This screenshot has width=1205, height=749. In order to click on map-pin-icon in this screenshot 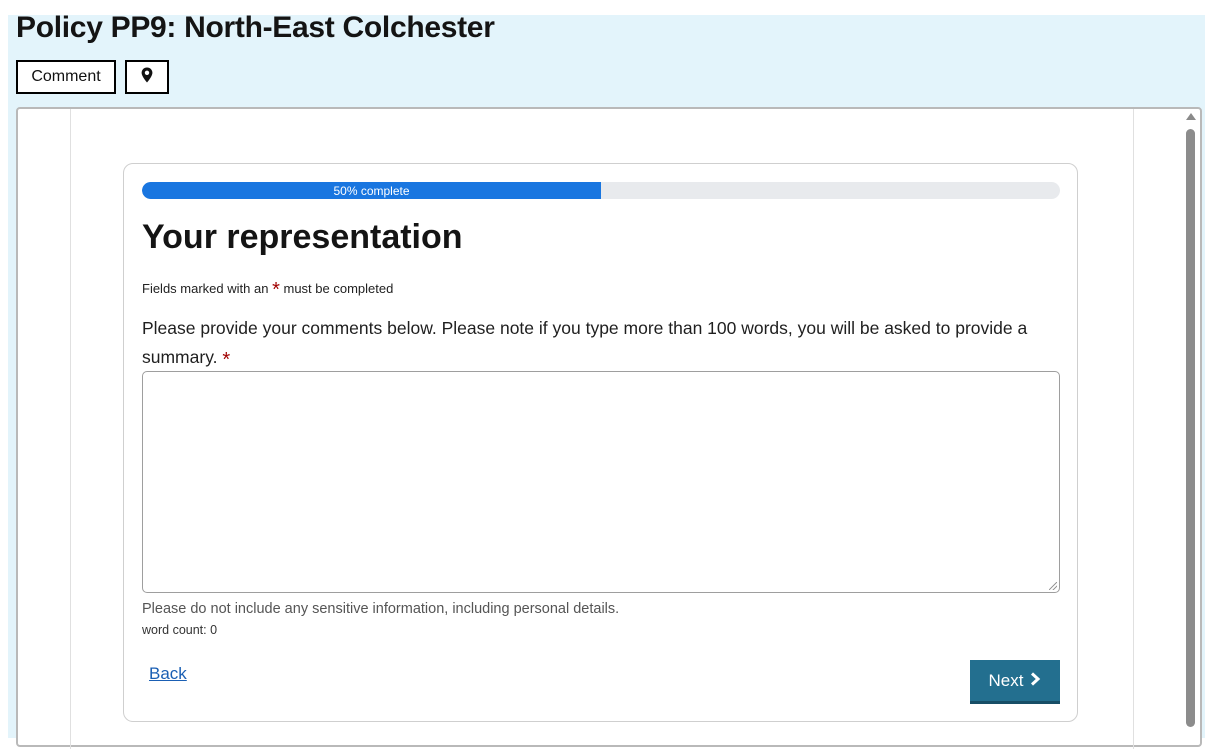, I will do `click(147, 77)`.